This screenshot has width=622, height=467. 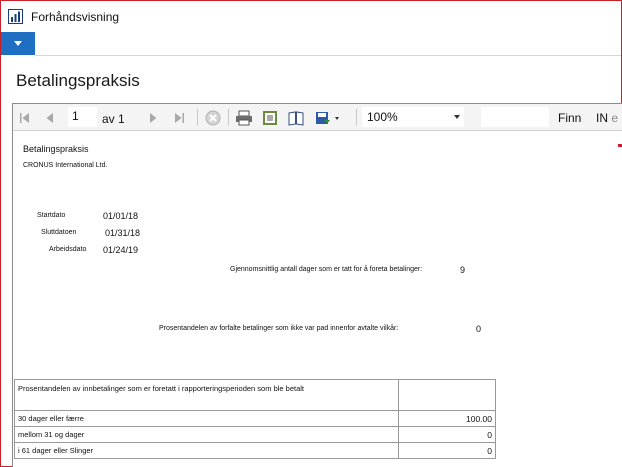 I want to click on table-row-label: i 61 dager eller Slinger, so click(x=206, y=450).